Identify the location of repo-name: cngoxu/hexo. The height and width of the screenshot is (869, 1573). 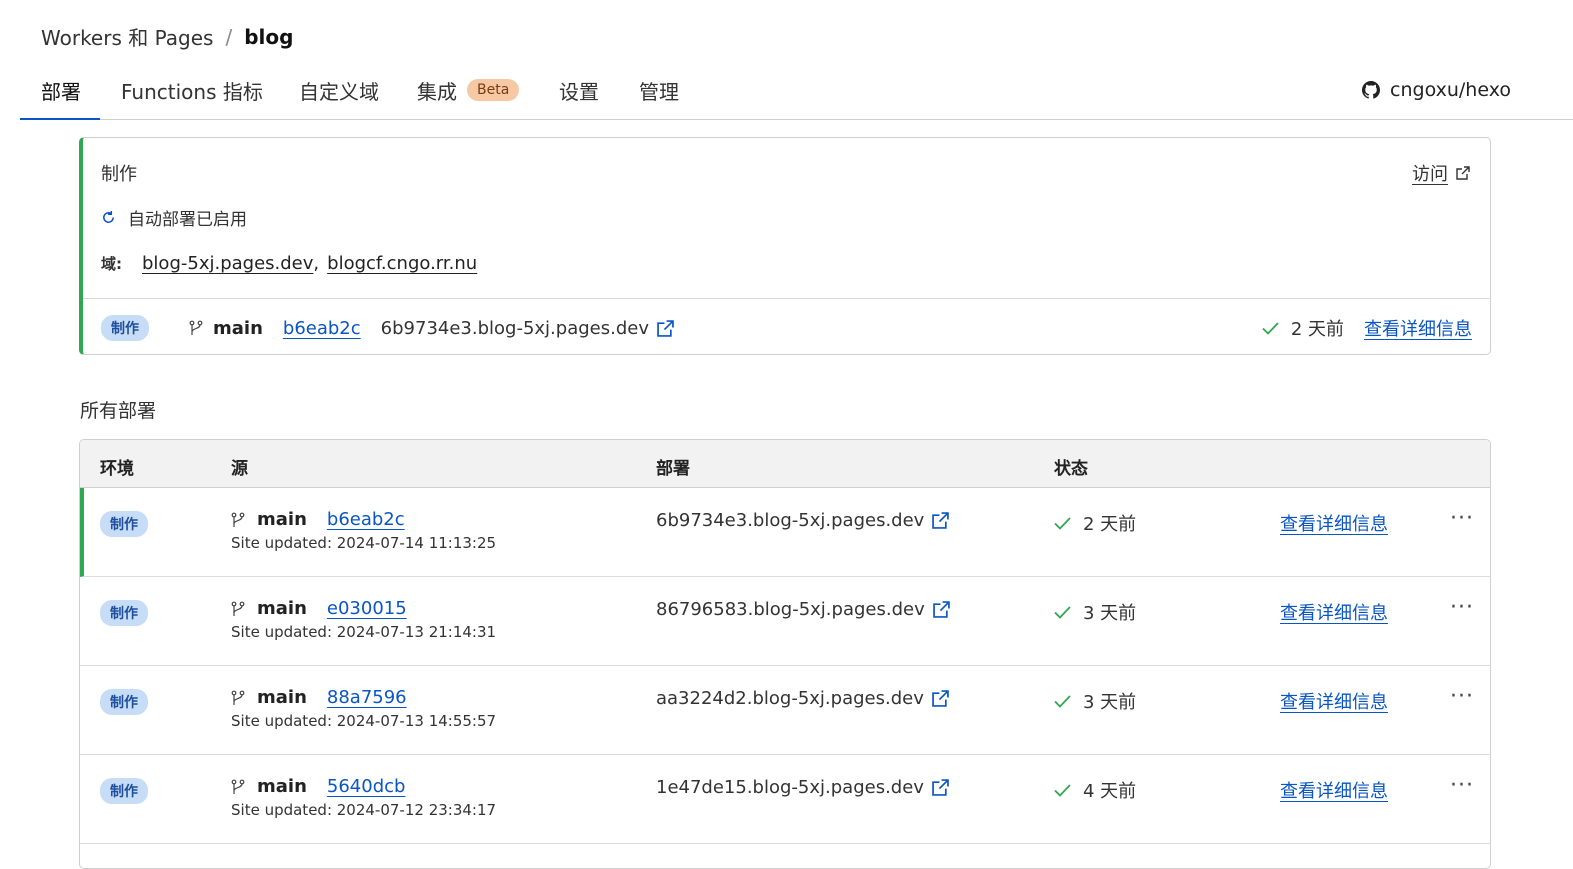
(1450, 90).